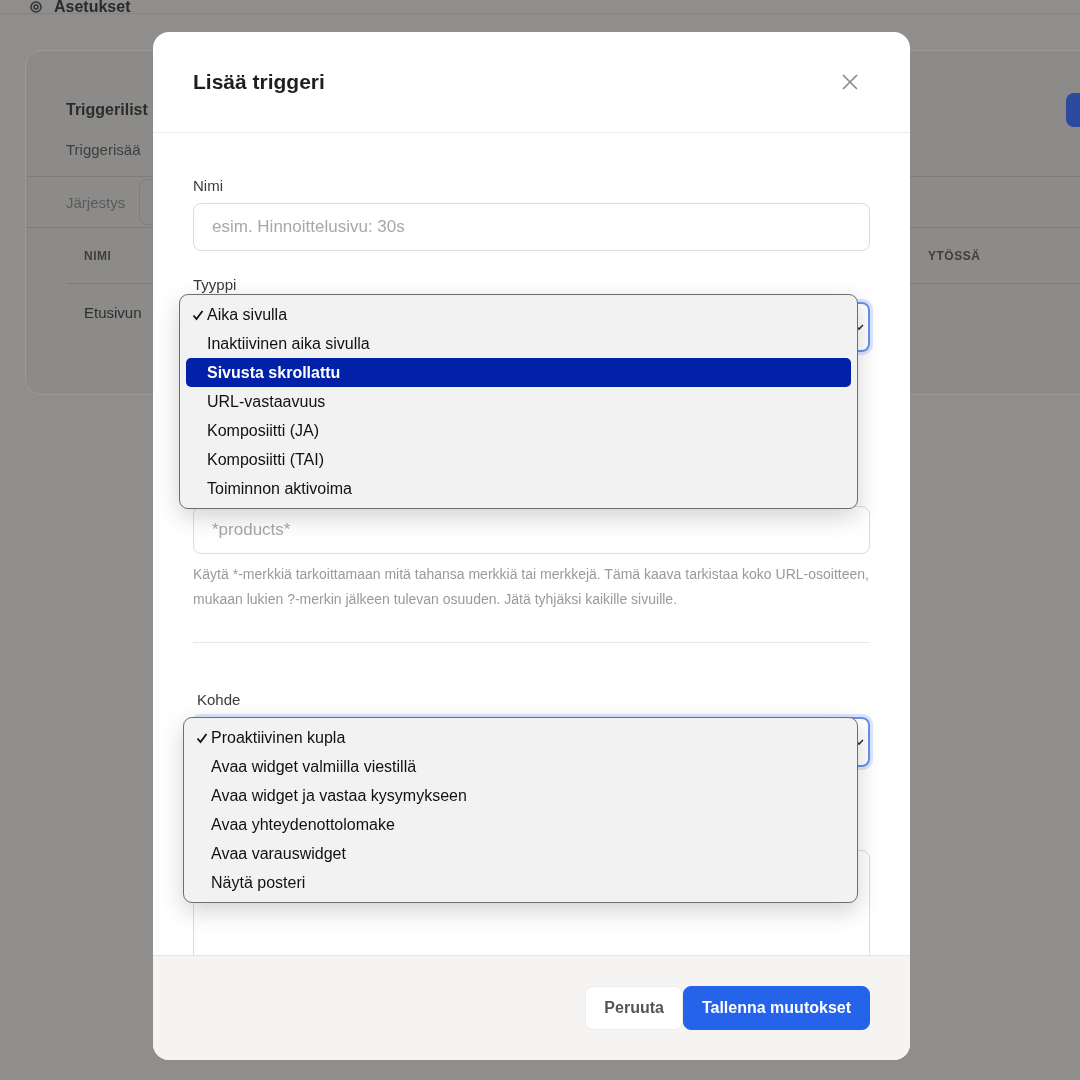 Image resolution: width=1080 pixels, height=1080 pixels. What do you see at coordinates (107, 110) in the screenshot?
I see `card-title: Triggerilist` at bounding box center [107, 110].